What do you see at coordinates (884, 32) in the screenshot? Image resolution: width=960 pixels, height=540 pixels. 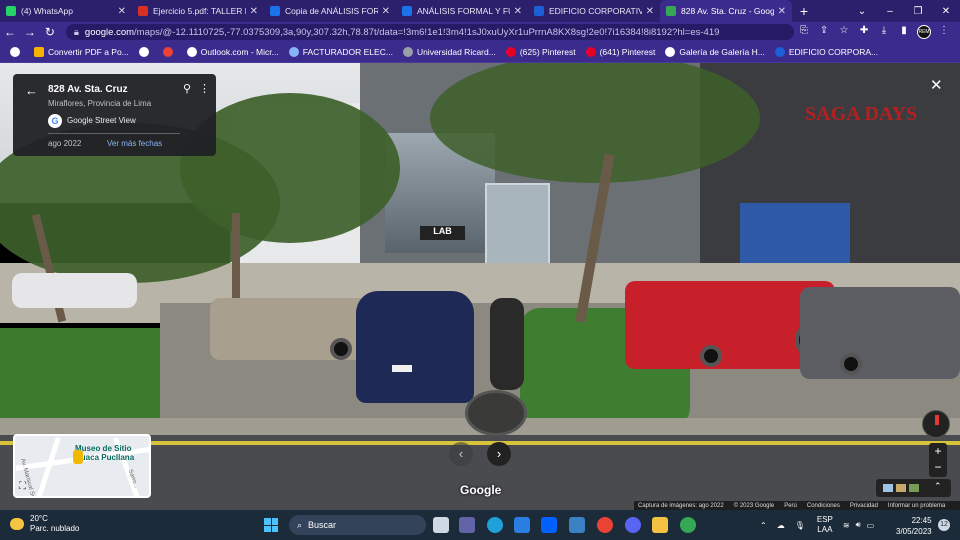 I see `download-icon: ⤓` at bounding box center [884, 32].